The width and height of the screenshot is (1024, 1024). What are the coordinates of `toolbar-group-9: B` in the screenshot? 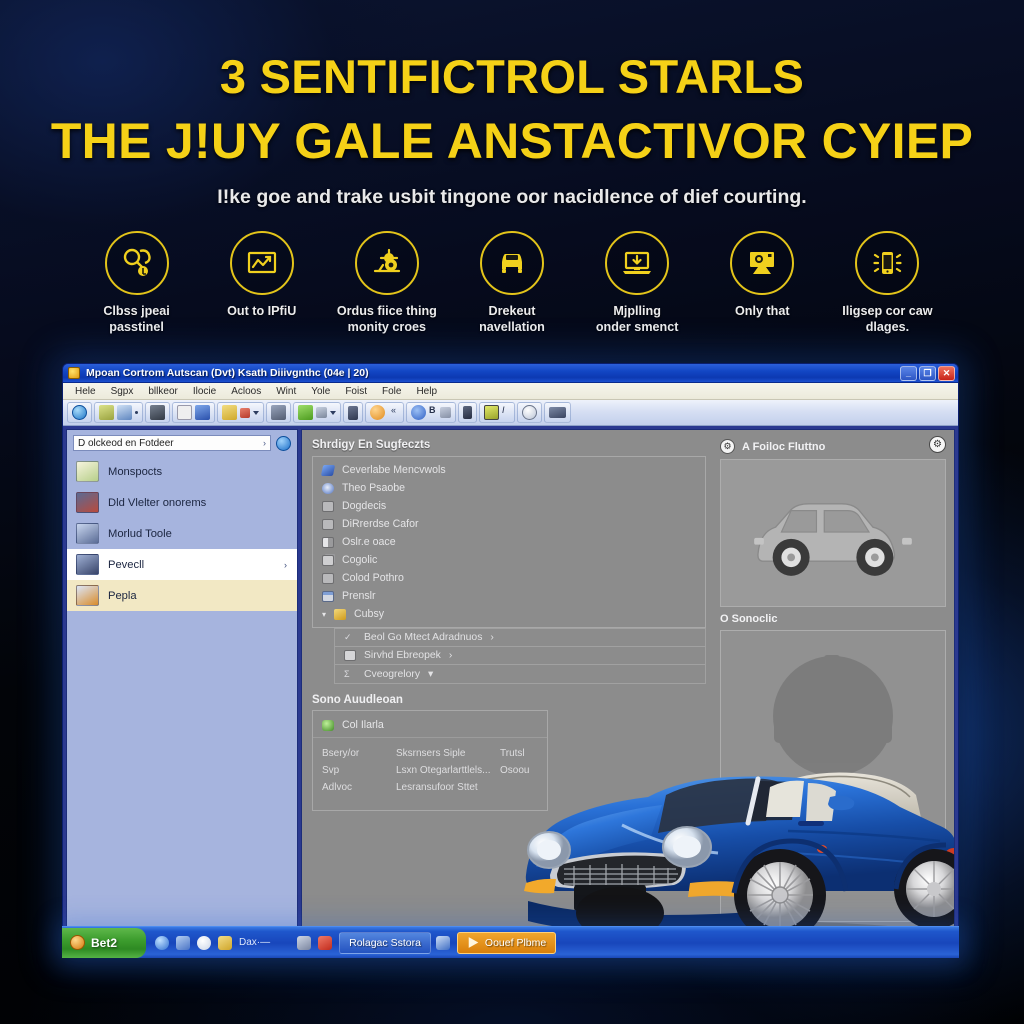 It's located at (431, 412).